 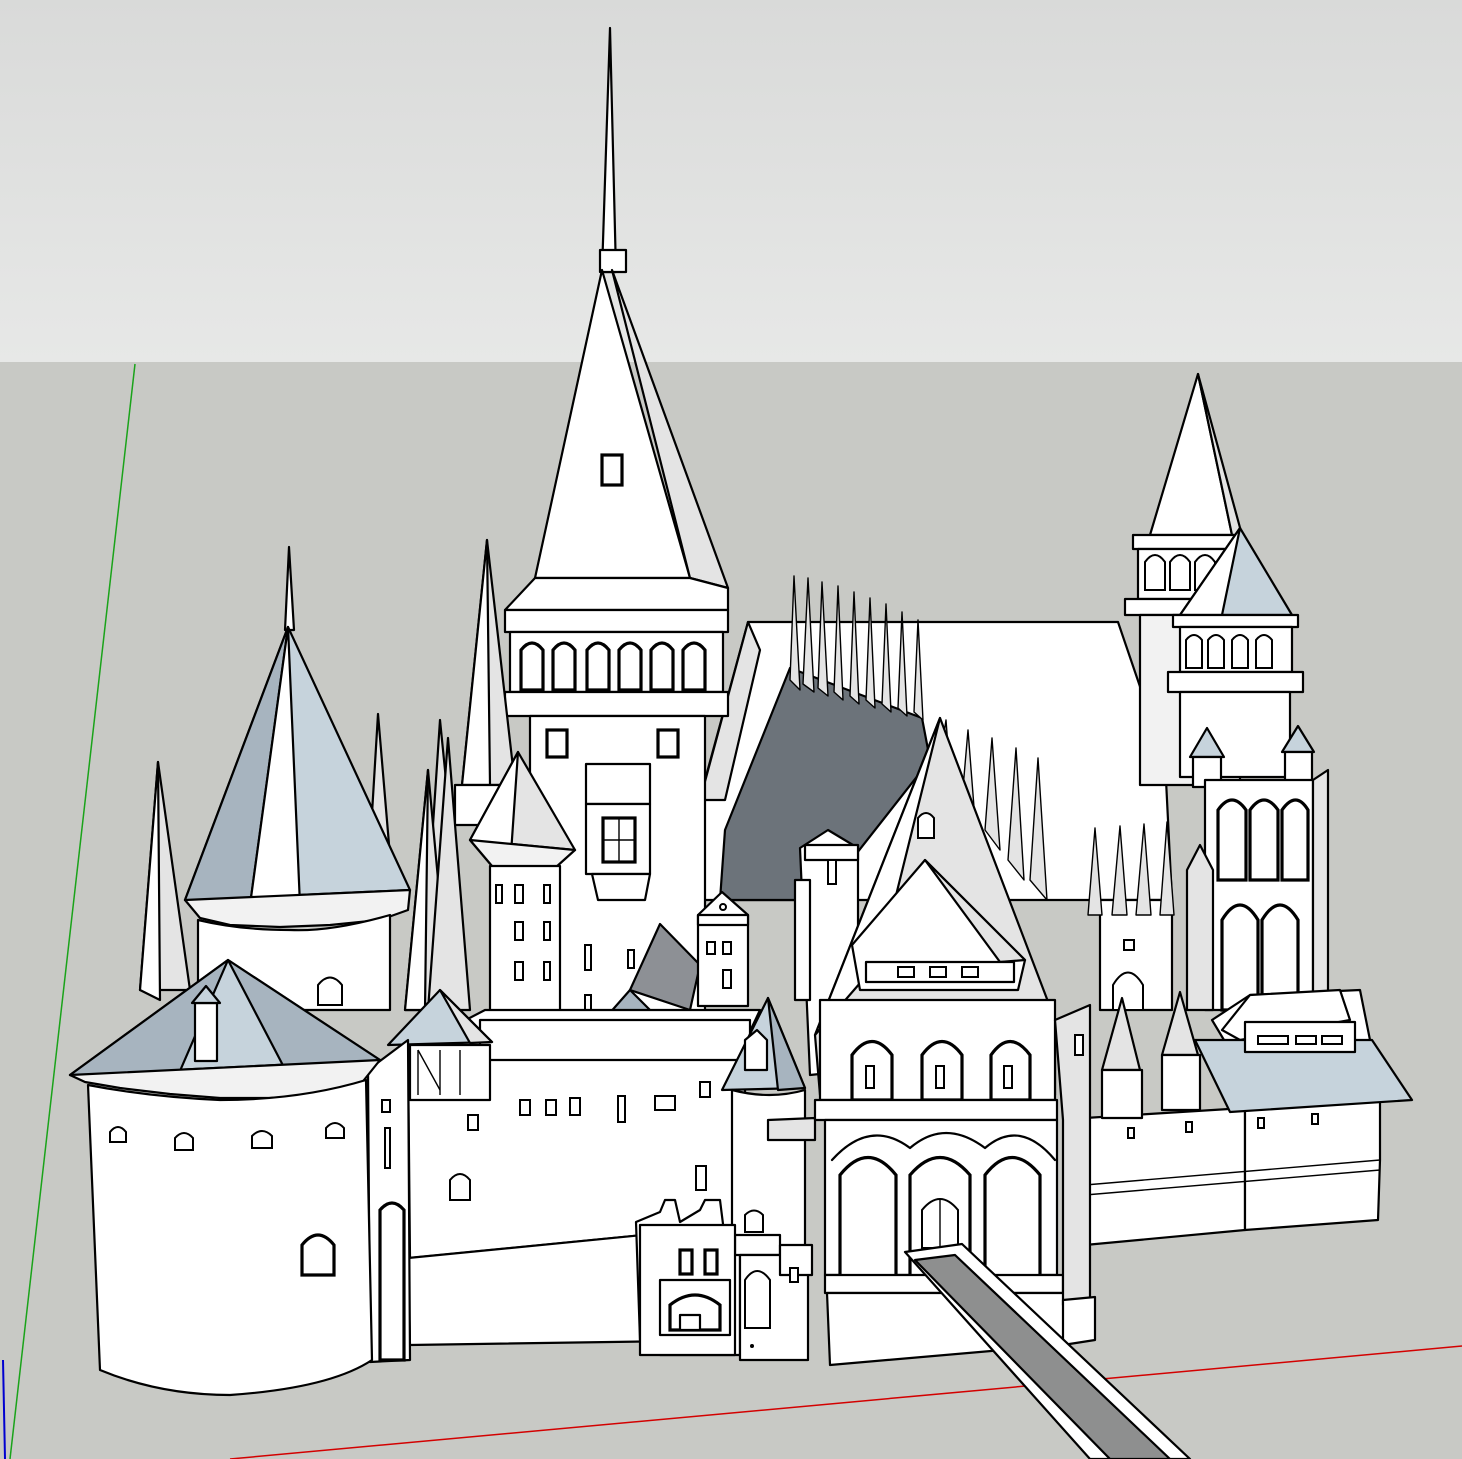 I want to click on right-curtain-wall, so click(x=1232, y=1172).